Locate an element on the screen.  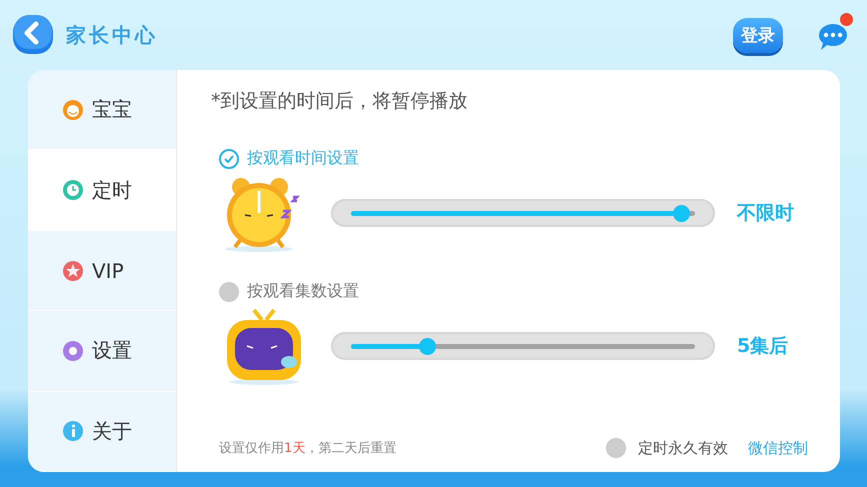
sidebar-tab: 关于 is located at coordinates (102, 432).